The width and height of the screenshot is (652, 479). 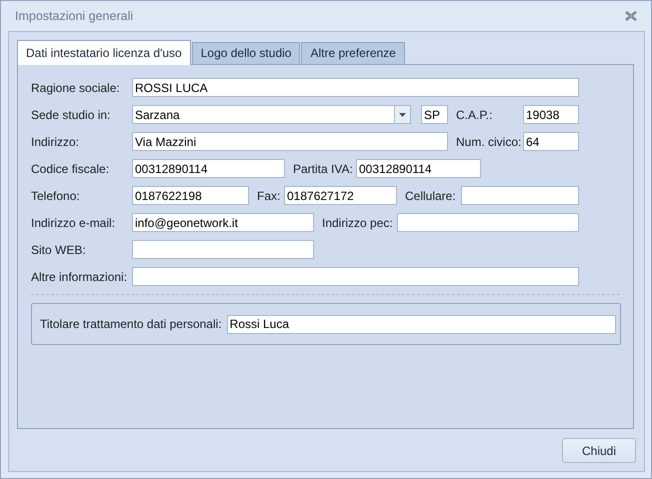 What do you see at coordinates (104, 52) in the screenshot?
I see `tab: Dati intestatario licenza d'uso` at bounding box center [104, 52].